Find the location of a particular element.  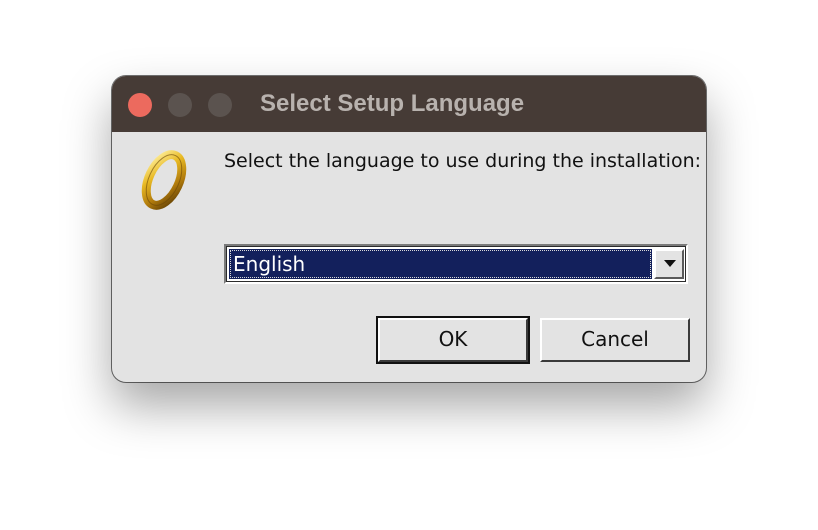

ok-button: OK is located at coordinates (453, 340).